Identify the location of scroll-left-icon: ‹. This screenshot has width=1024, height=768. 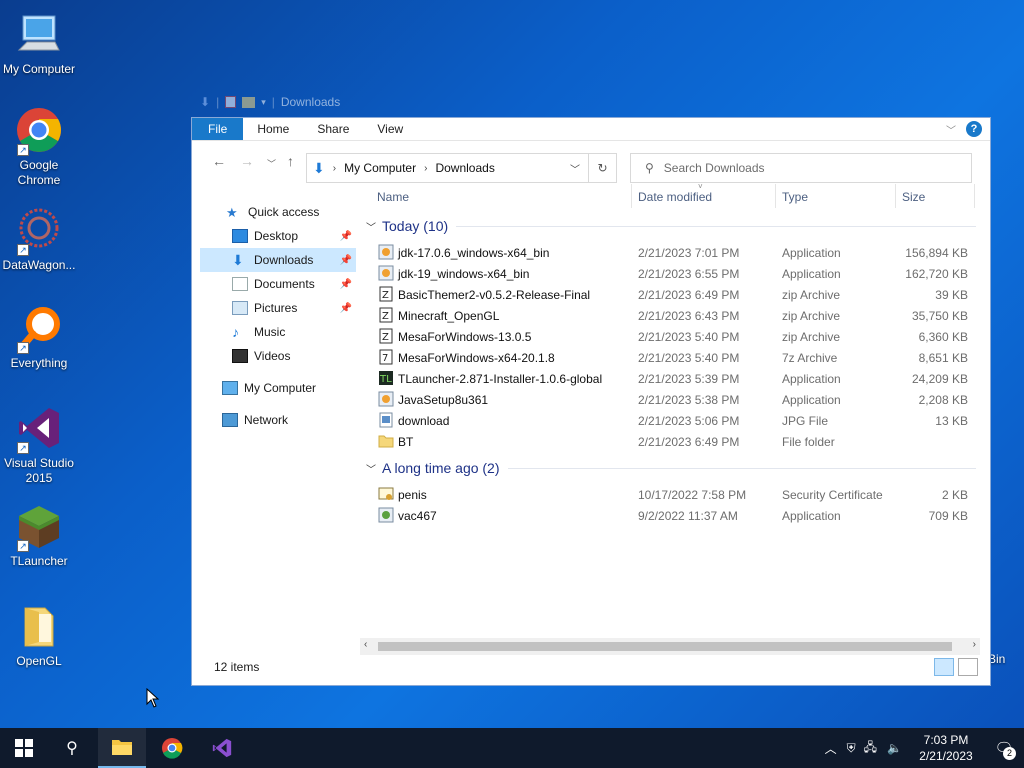
(365, 644).